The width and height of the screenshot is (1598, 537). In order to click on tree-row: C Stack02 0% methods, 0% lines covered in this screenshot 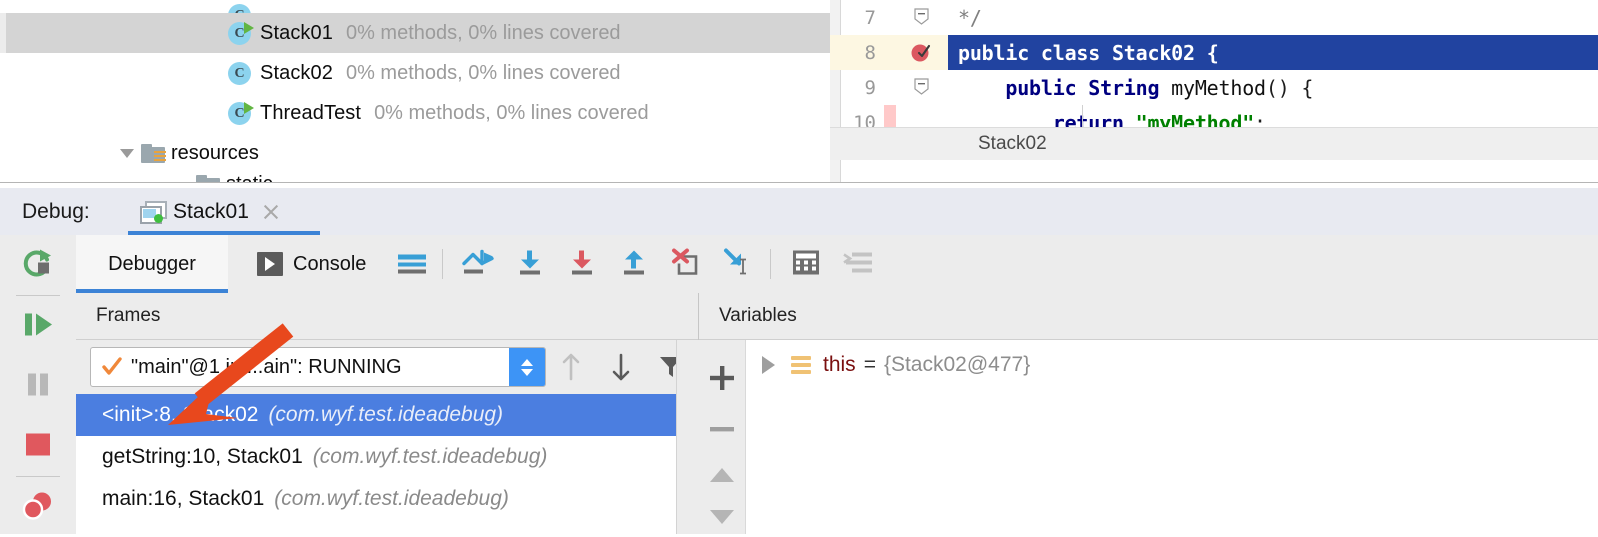, I will do `click(415, 73)`.